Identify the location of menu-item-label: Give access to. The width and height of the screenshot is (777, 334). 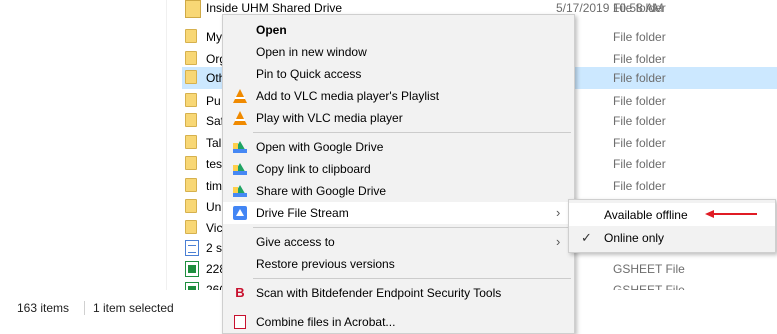
(295, 242).